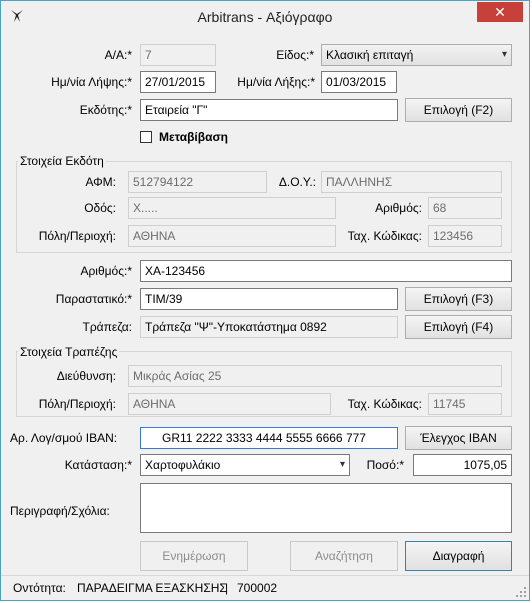  What do you see at coordinates (384, 404) in the screenshot?
I see `bank-zip-label: Ταχ. Κώδικας:` at bounding box center [384, 404].